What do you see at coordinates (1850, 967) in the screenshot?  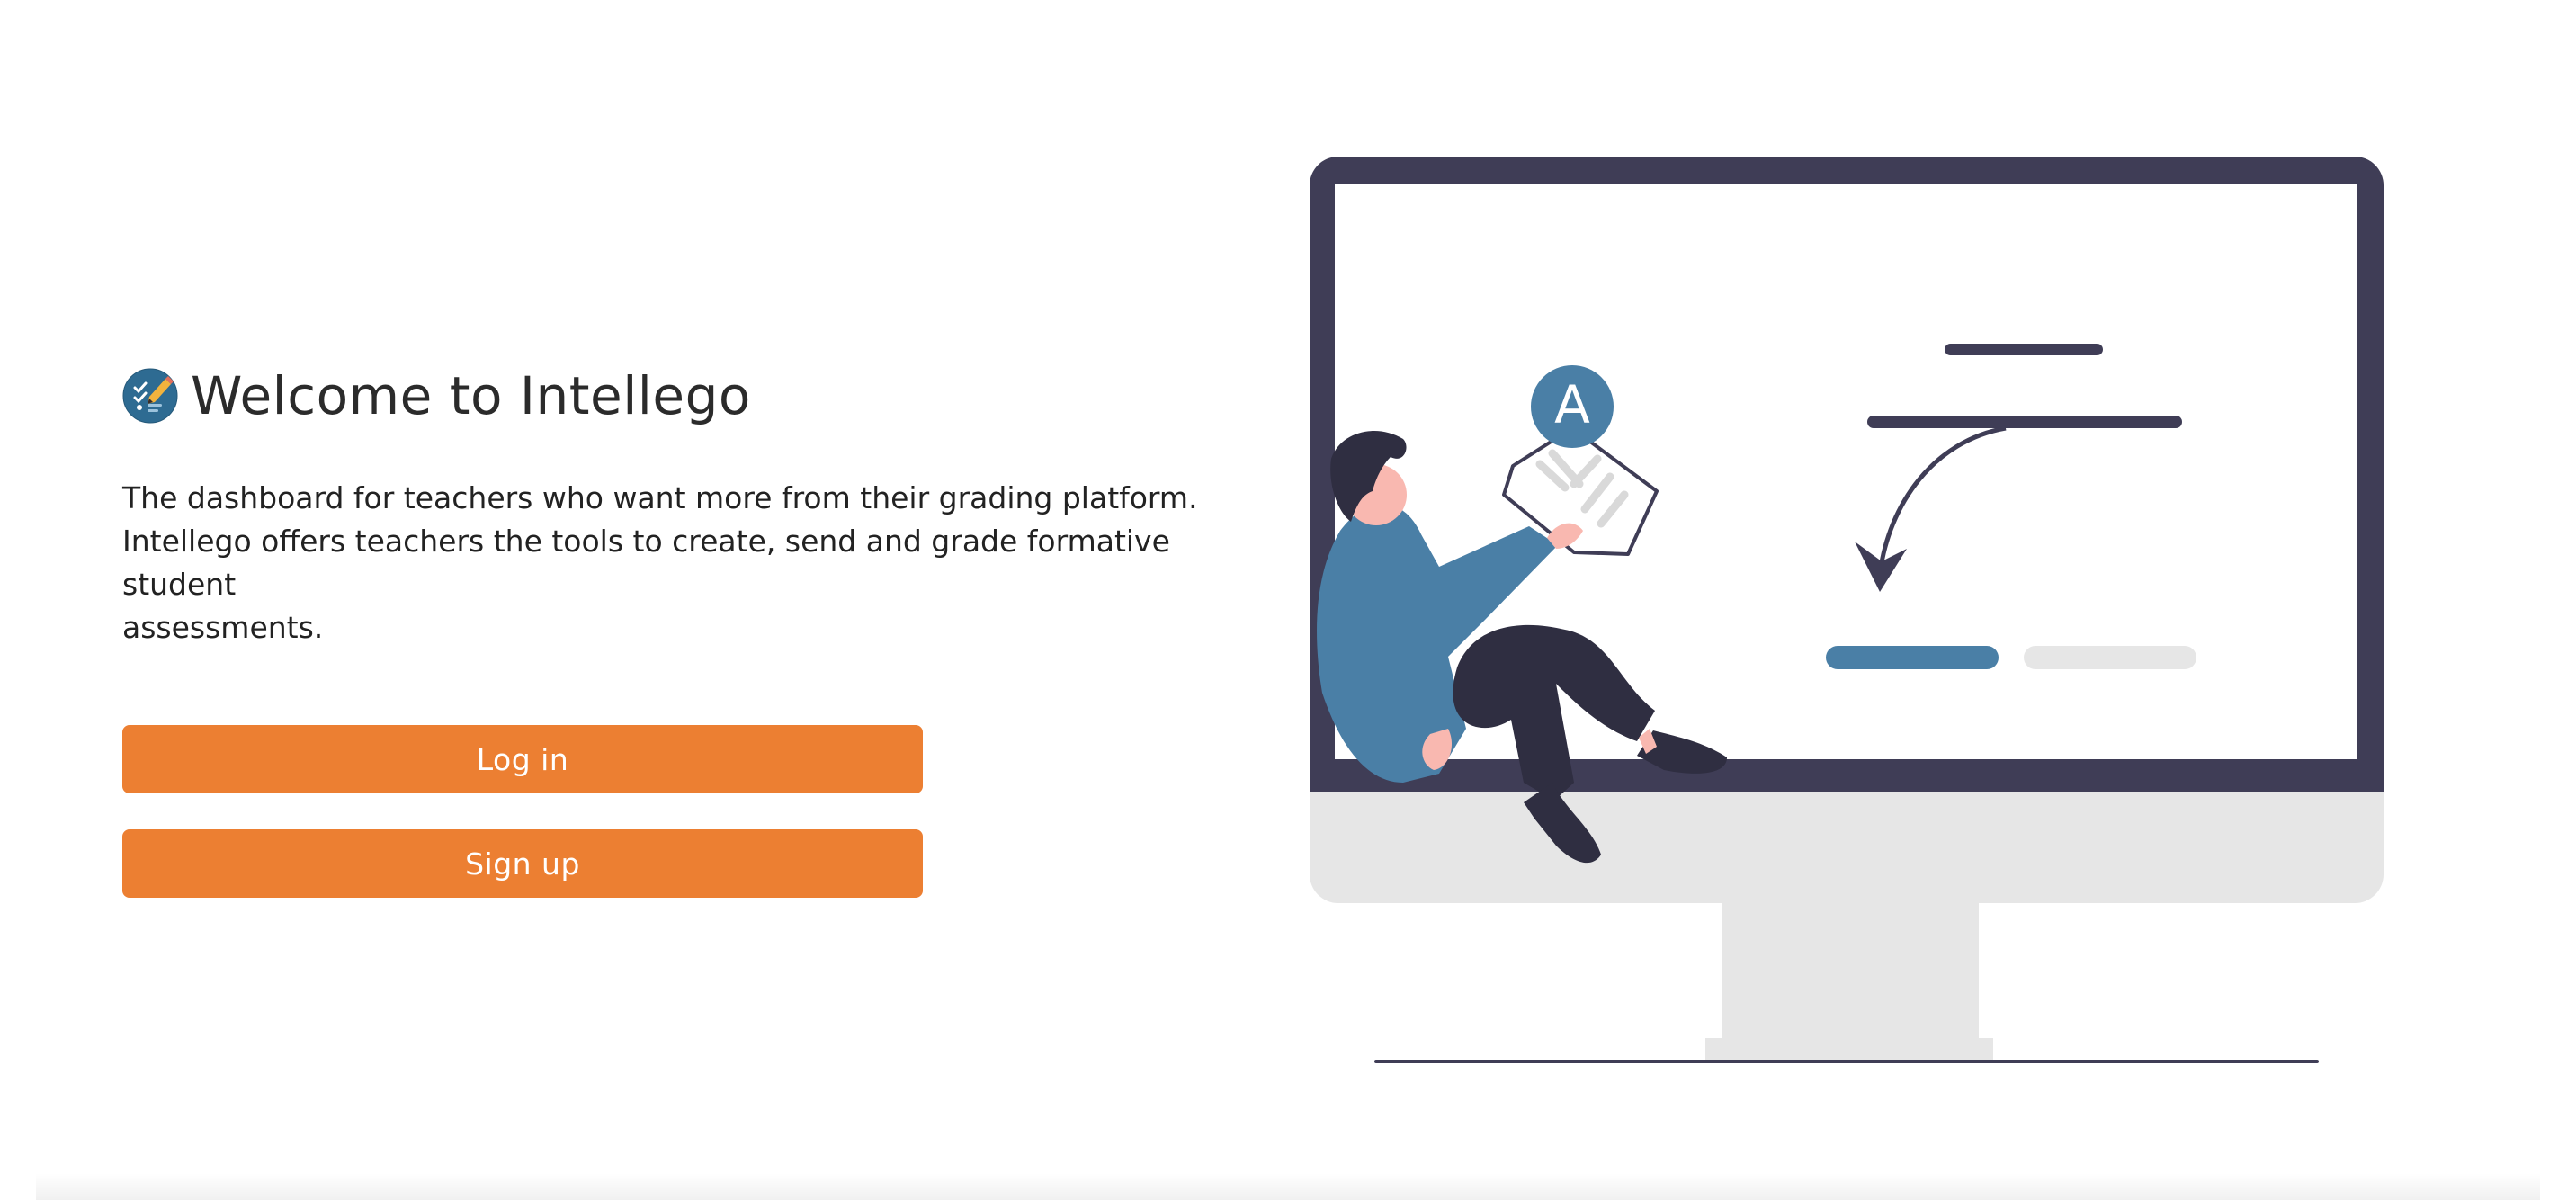 I see `monitor-stand` at bounding box center [1850, 967].